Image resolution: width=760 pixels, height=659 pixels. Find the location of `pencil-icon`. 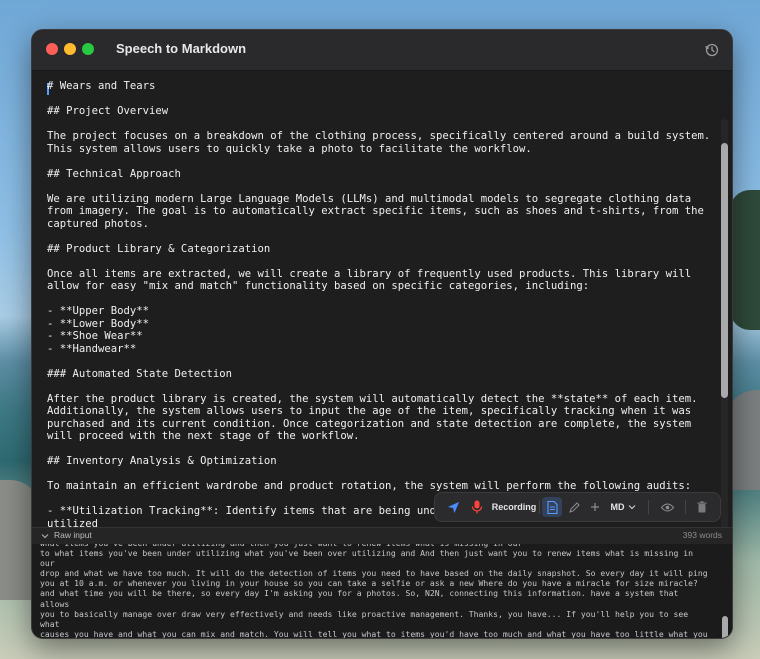

pencil-icon is located at coordinates (574, 507).